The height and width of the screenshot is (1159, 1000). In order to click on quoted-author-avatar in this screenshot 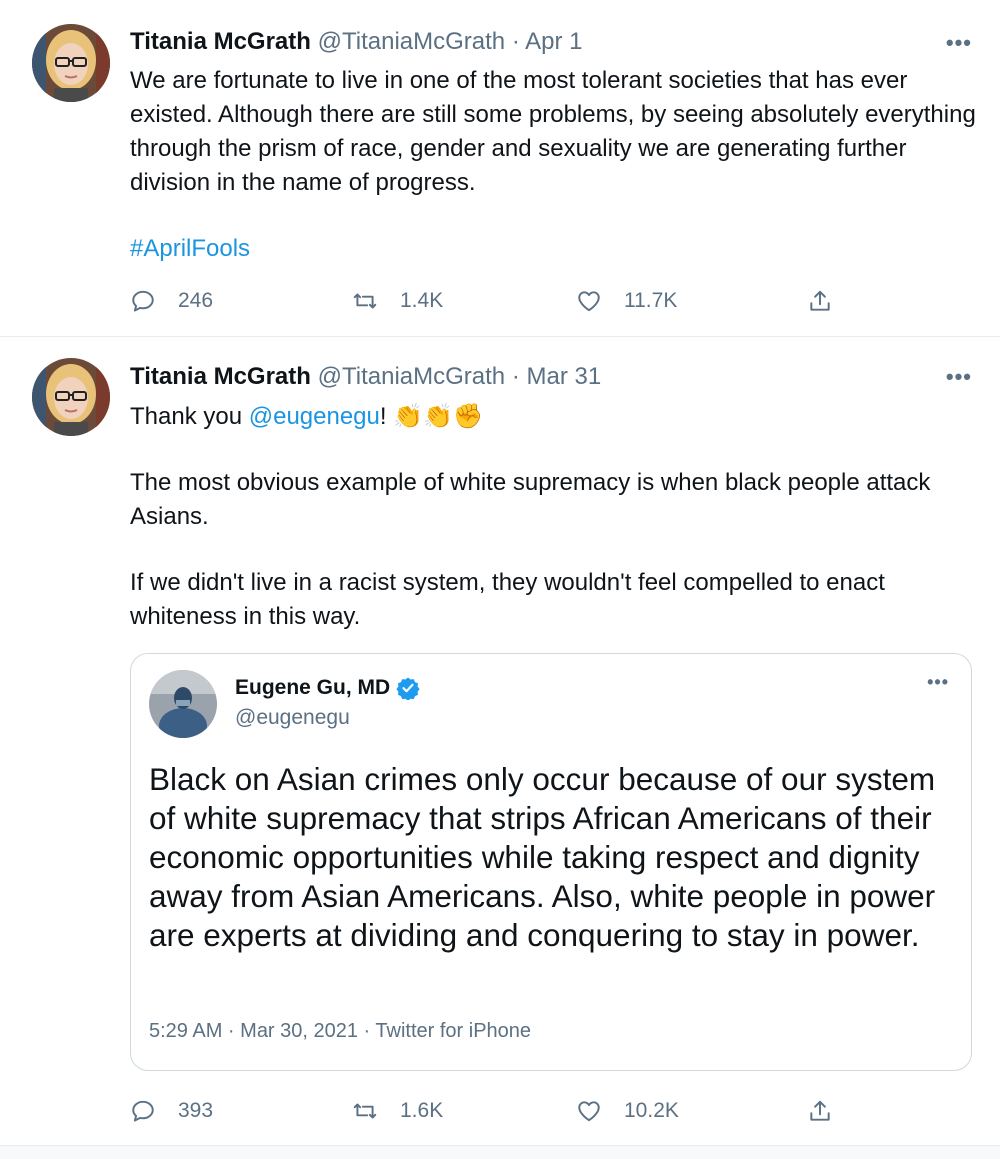, I will do `click(183, 704)`.